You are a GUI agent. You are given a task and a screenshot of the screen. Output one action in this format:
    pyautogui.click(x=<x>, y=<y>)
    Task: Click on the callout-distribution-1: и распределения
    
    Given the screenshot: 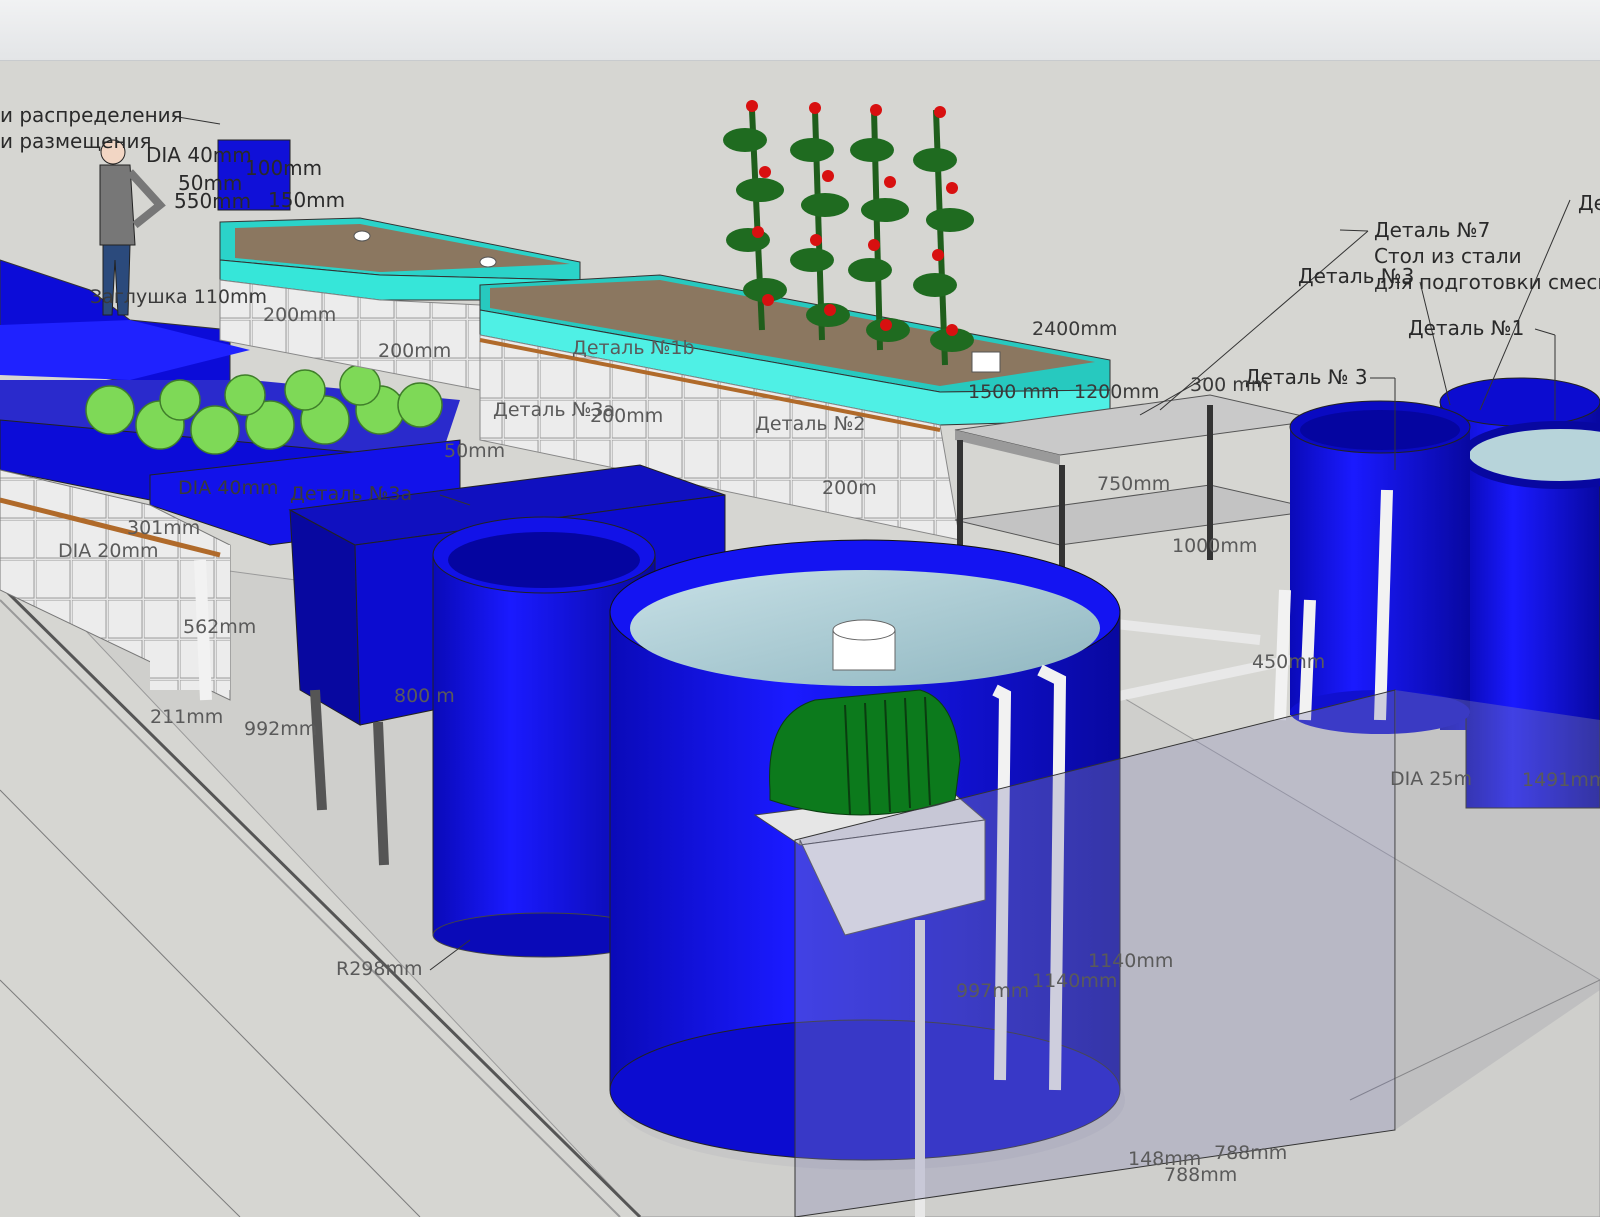 What is the action you would take?
    pyautogui.click(x=91, y=115)
    